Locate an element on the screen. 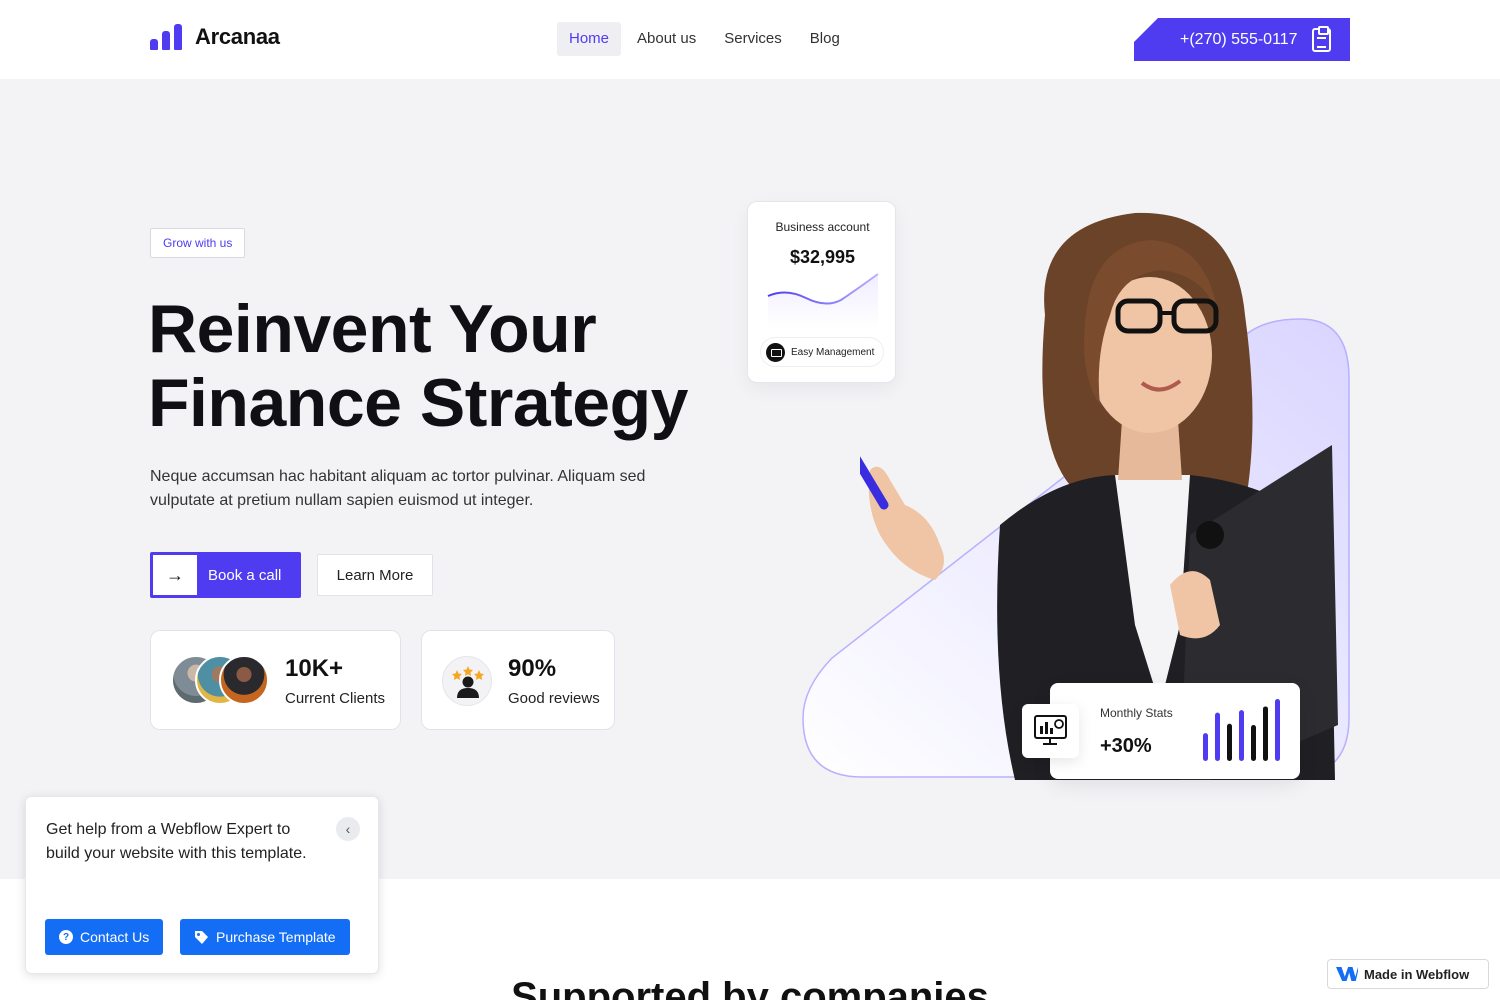 This screenshot has width=1500, height=1000. monthly-bar-chart is located at coordinates (1241, 730).